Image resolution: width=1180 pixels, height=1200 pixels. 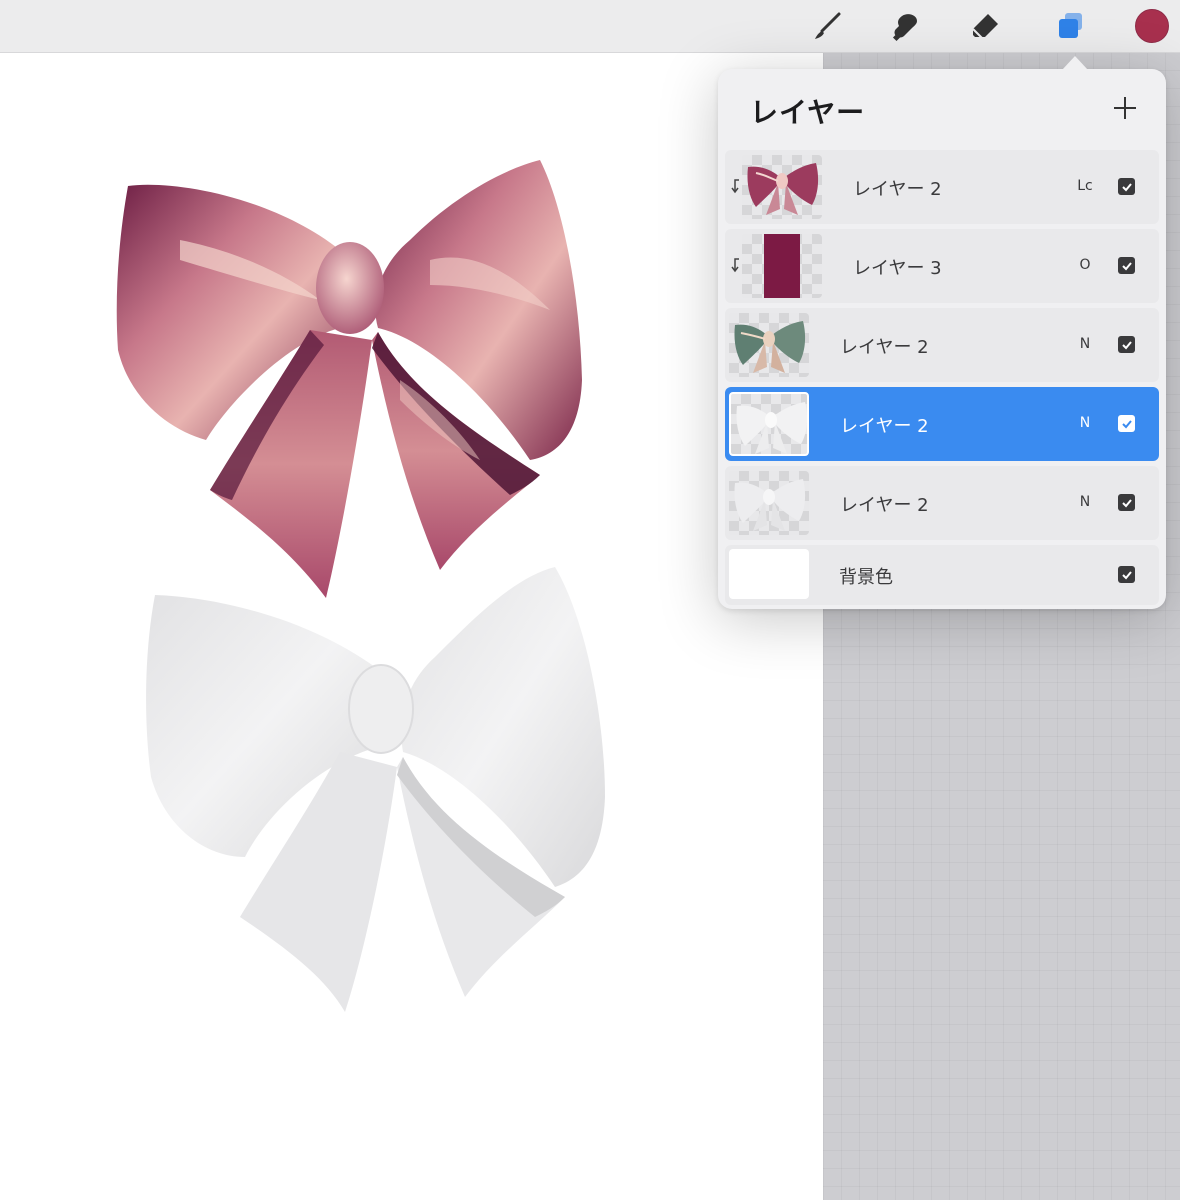 I want to click on eraser-icon, so click(x=985, y=26).